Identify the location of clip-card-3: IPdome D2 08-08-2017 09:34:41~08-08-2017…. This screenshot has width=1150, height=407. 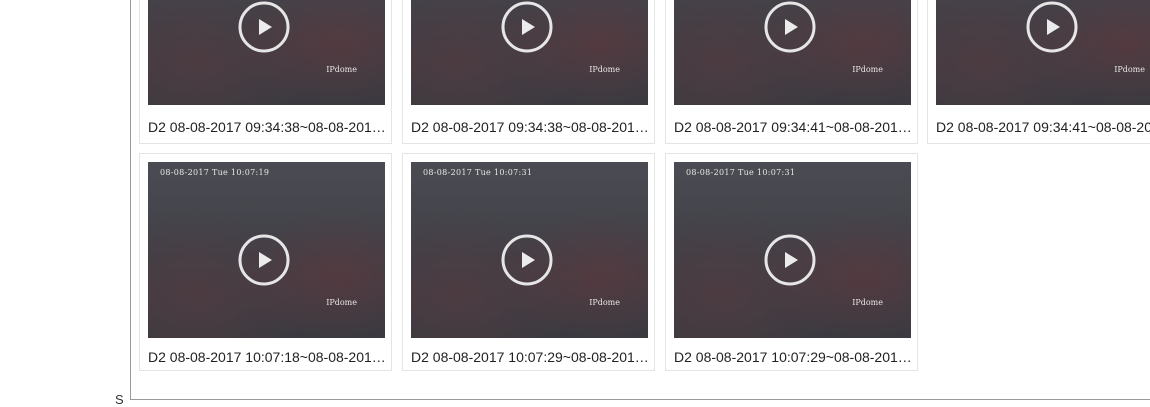
(791, 72).